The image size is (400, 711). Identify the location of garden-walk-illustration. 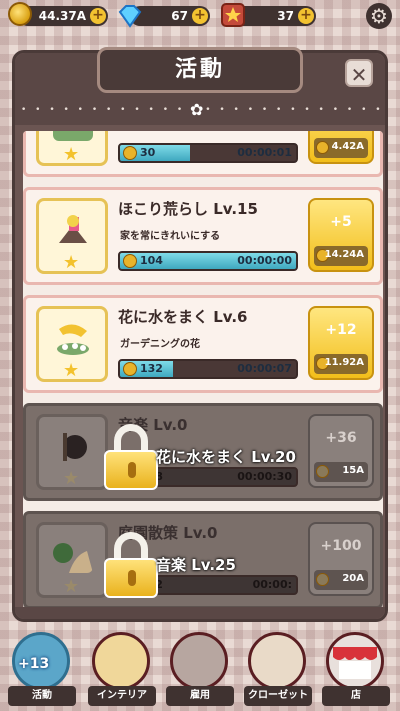
(73, 558).